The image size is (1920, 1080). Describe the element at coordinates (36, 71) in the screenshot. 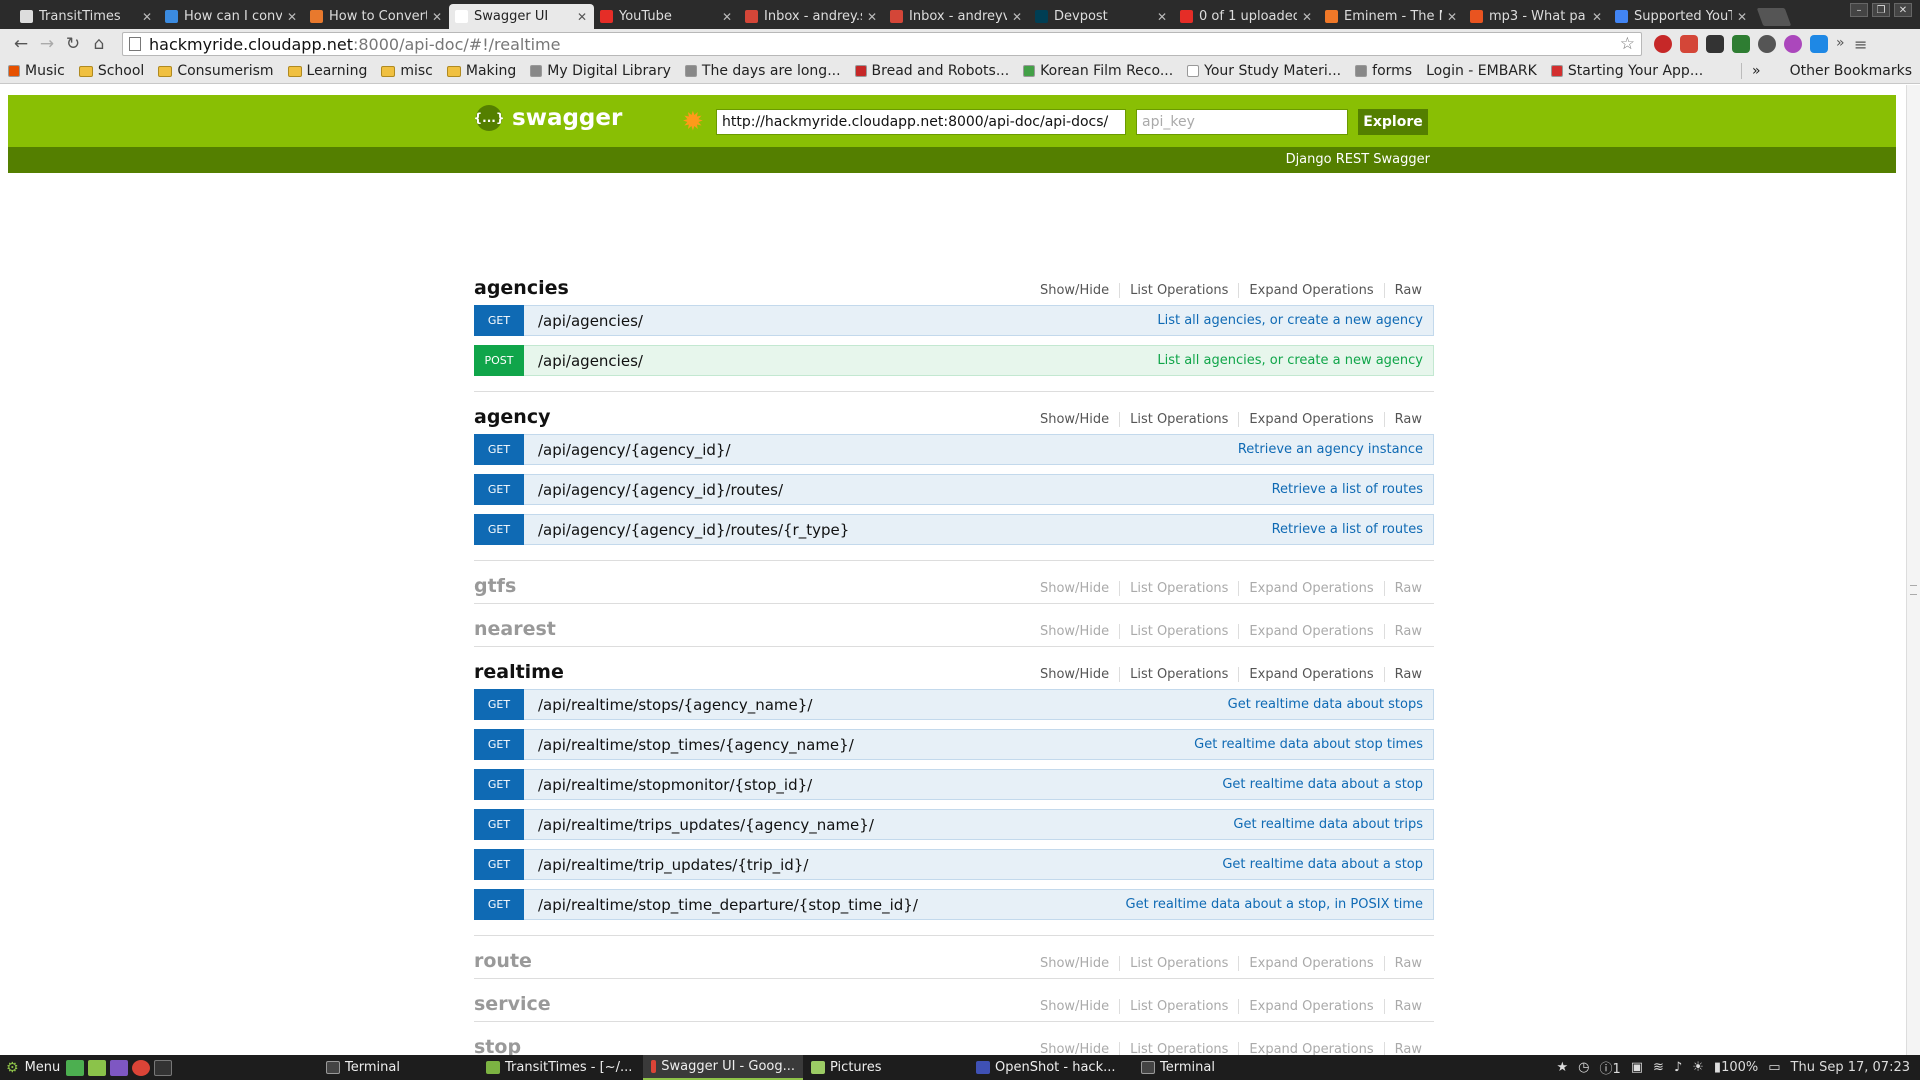

I see `bookmark-item: Music` at that location.